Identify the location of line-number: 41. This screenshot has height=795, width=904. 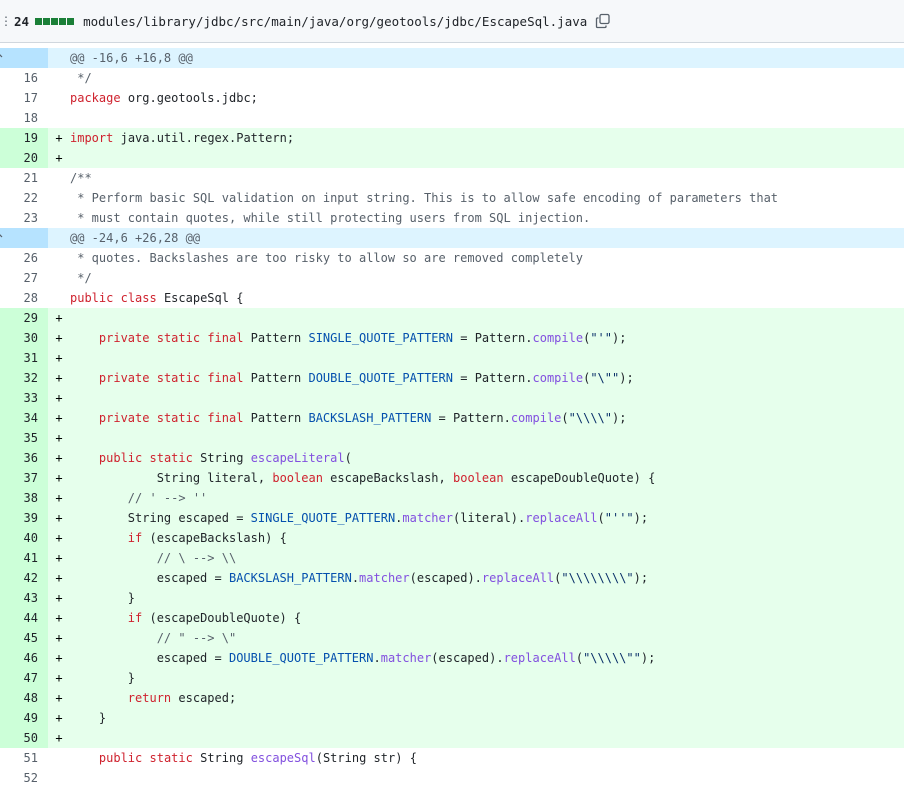
(24, 558).